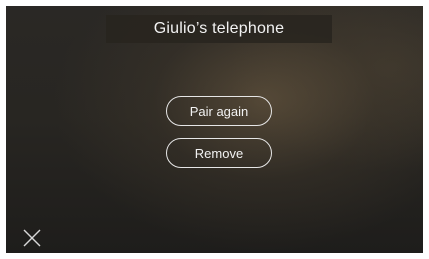 Image resolution: width=429 pixels, height=259 pixels. Describe the element at coordinates (219, 111) in the screenshot. I see `pair-again-button: Pair again` at that location.